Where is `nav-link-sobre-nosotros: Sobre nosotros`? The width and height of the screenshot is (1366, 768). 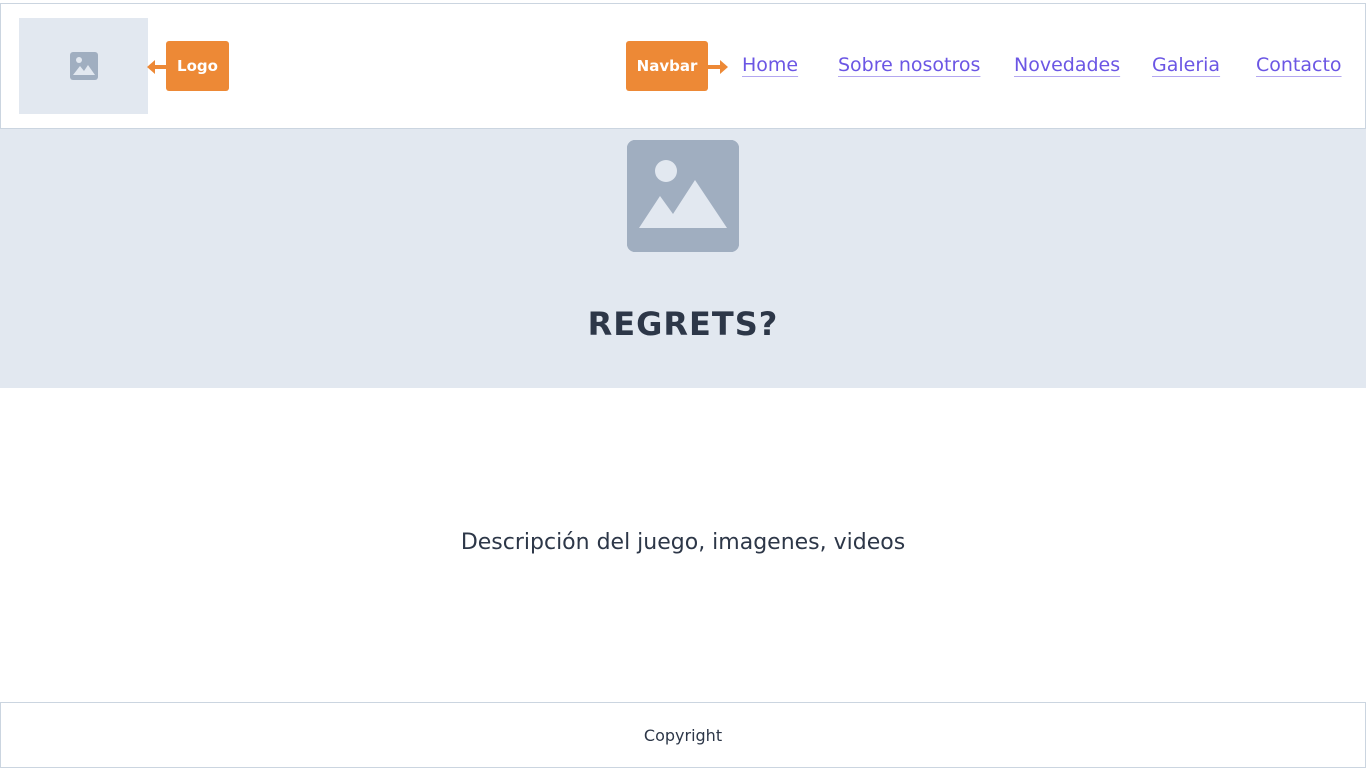
nav-link-sobre-nosotros: Sobre nosotros is located at coordinates (909, 65).